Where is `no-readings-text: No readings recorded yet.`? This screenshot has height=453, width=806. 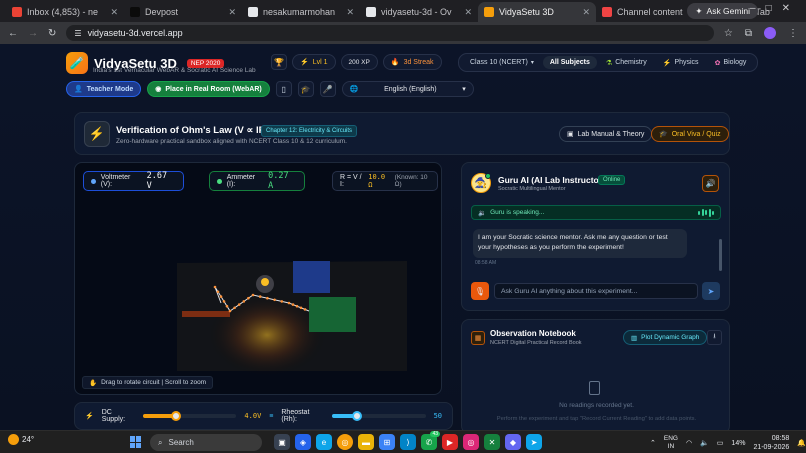
no-readings-text: No readings recorded yet. is located at coordinates (596, 405).